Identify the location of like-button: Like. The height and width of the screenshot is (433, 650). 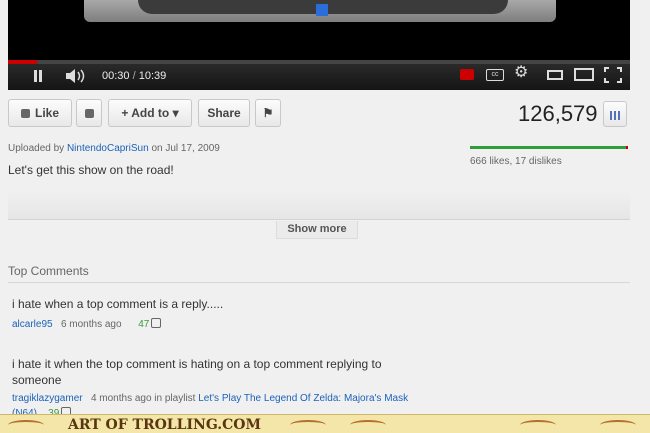
(40, 113).